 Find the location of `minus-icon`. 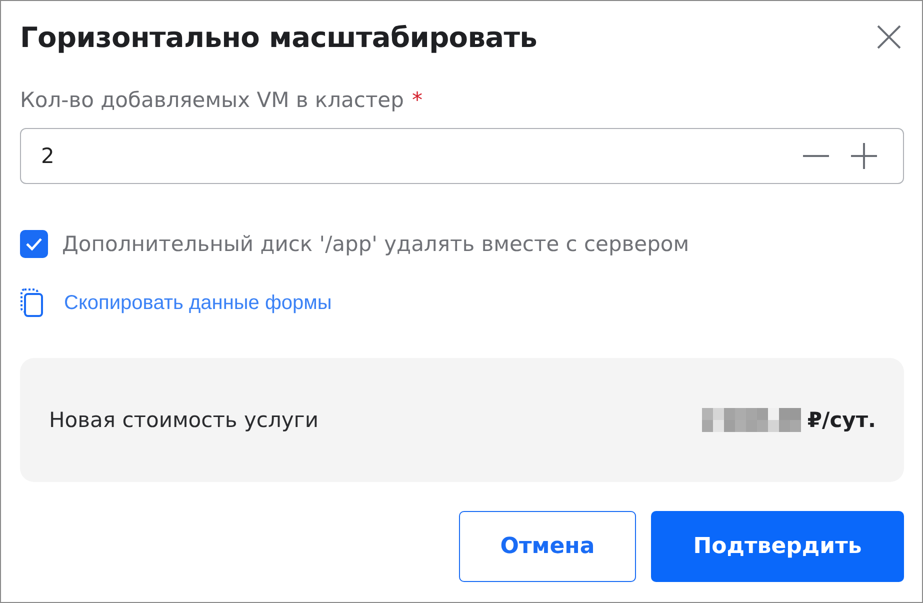

minus-icon is located at coordinates (816, 156).